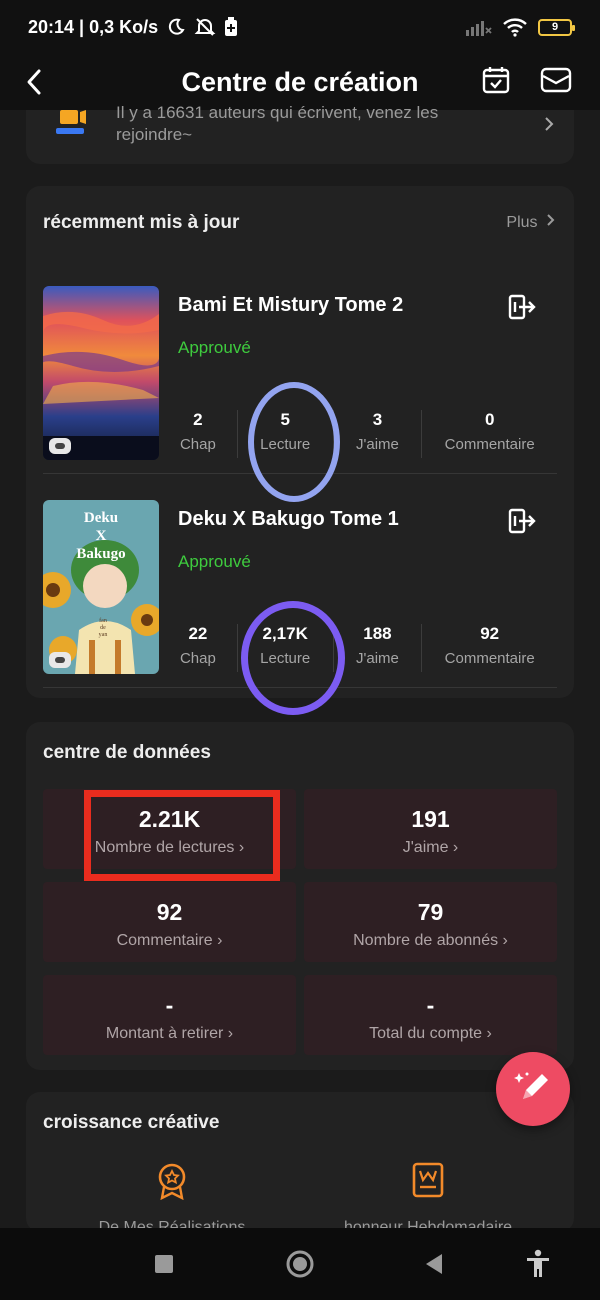  I want to click on accessibility-icon, so click(538, 1263).